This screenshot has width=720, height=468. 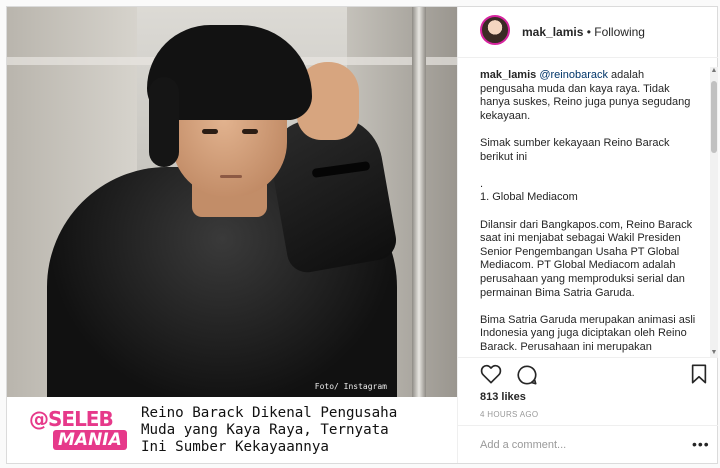 What do you see at coordinates (714, 71) in the screenshot?
I see `scroll-up-icon: ▲` at bounding box center [714, 71].